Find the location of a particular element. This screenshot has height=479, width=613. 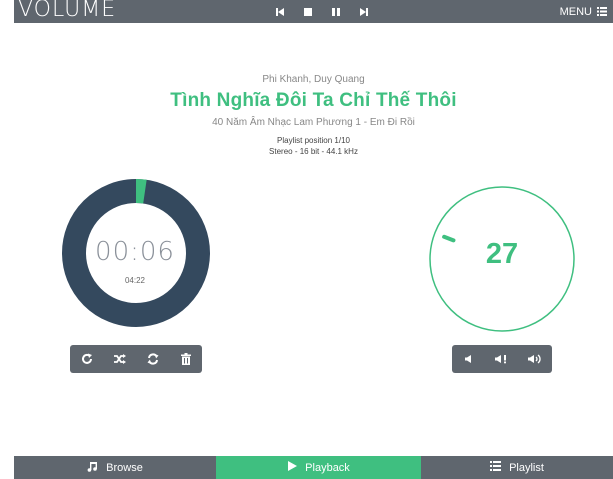

audio-format: Stereo - 16 bit - 44.1 kHz is located at coordinates (313, 151).